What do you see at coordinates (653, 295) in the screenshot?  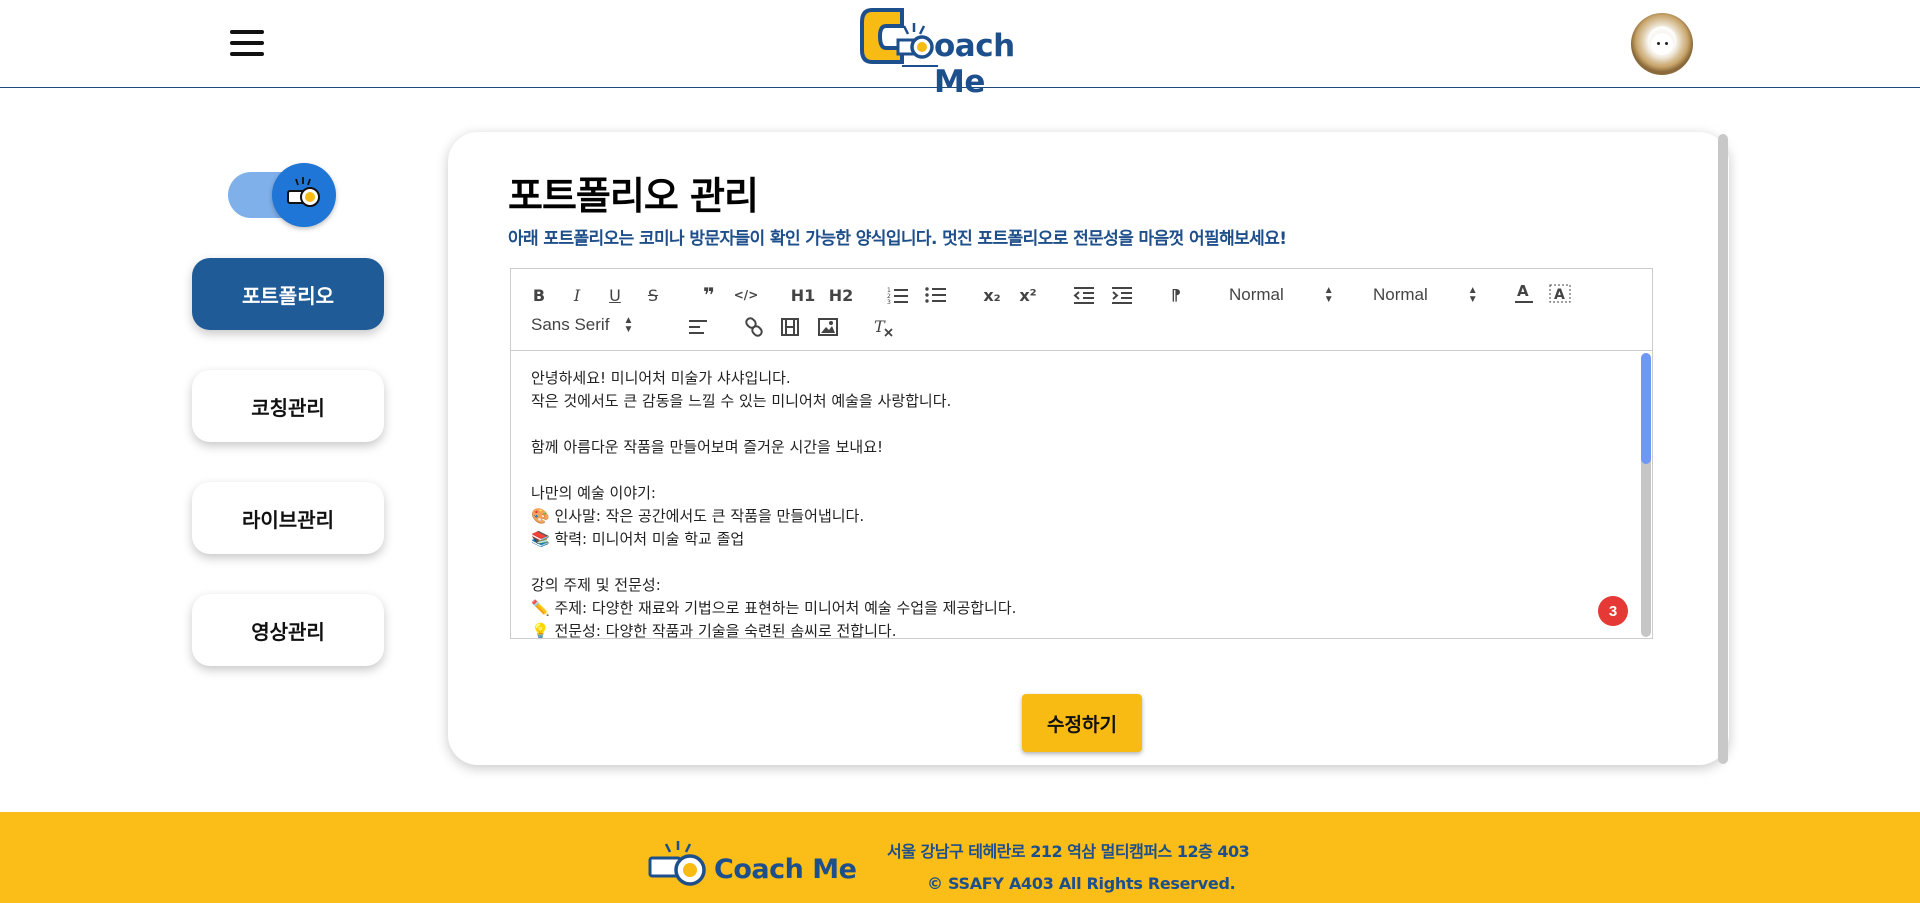 I see `strike-button: S` at bounding box center [653, 295].